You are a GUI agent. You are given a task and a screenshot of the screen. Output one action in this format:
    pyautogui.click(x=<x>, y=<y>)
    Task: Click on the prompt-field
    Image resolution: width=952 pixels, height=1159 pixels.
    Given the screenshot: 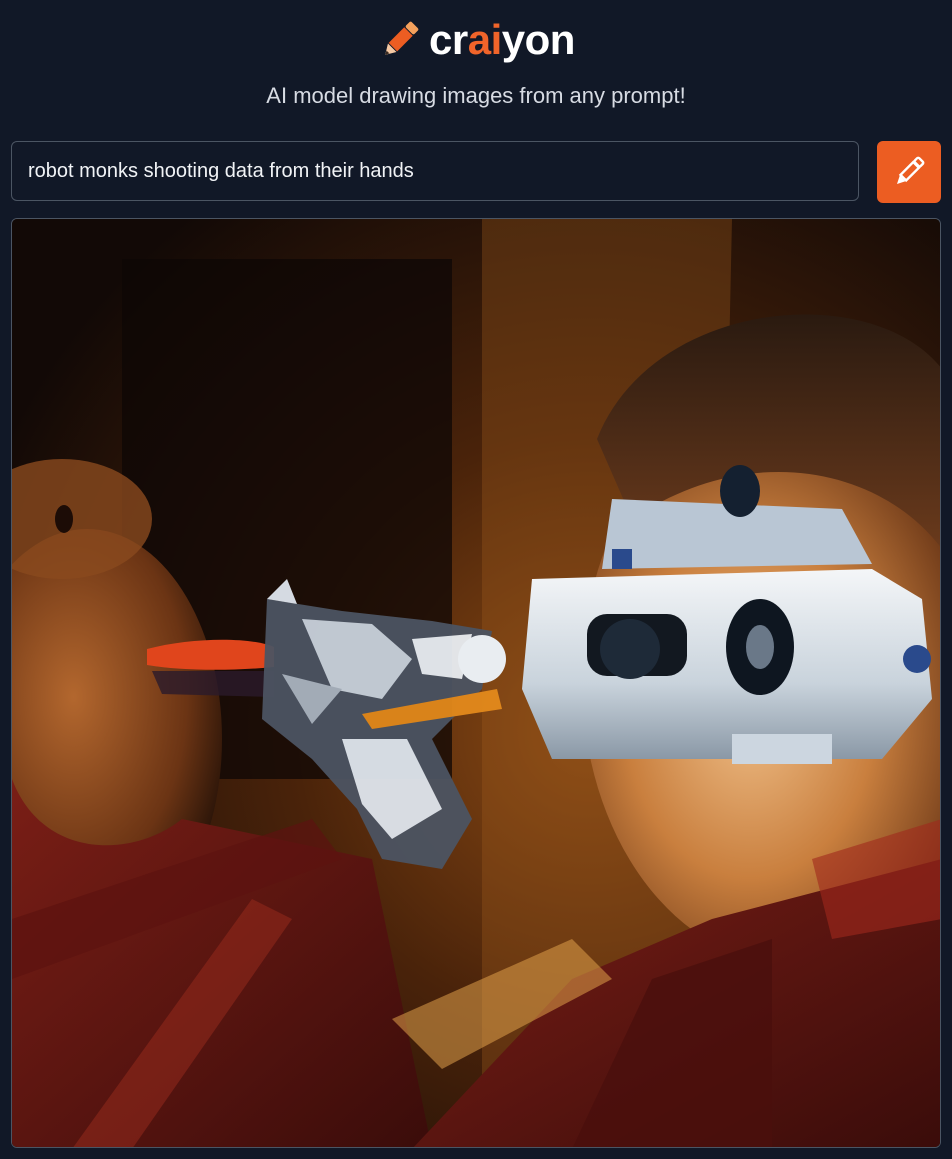 What is the action you would take?
    pyautogui.click(x=435, y=171)
    